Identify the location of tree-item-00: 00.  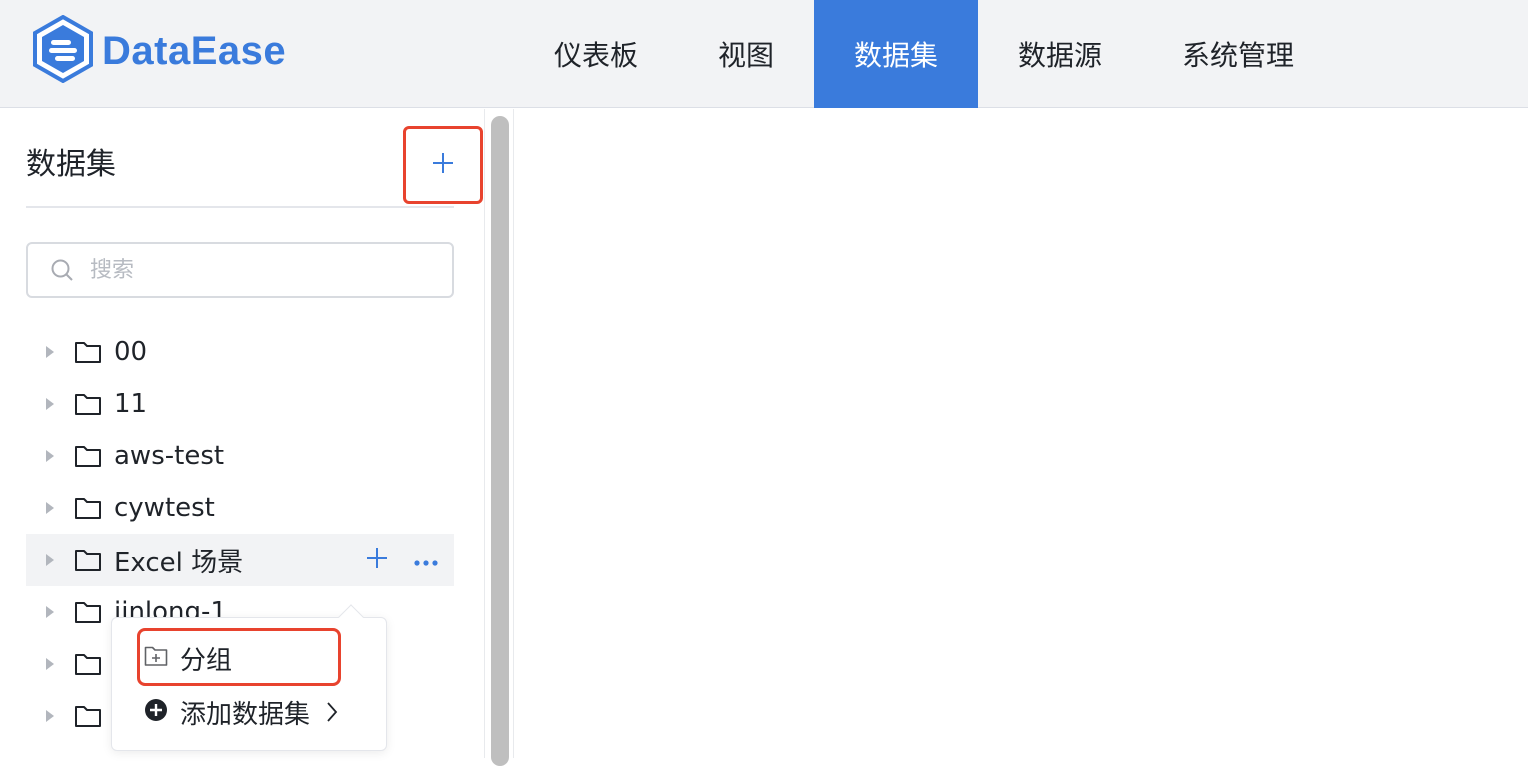
(240, 352).